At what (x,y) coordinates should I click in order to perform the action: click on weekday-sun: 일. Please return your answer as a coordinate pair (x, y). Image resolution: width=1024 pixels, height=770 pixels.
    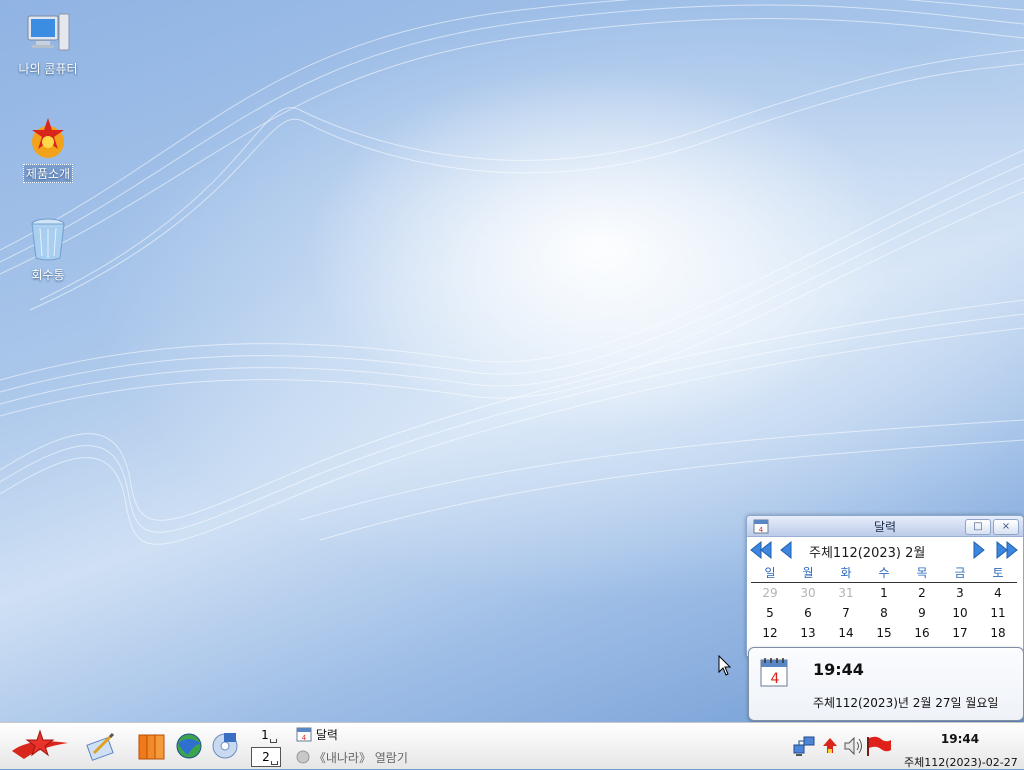
    Looking at the image, I should click on (770, 573).